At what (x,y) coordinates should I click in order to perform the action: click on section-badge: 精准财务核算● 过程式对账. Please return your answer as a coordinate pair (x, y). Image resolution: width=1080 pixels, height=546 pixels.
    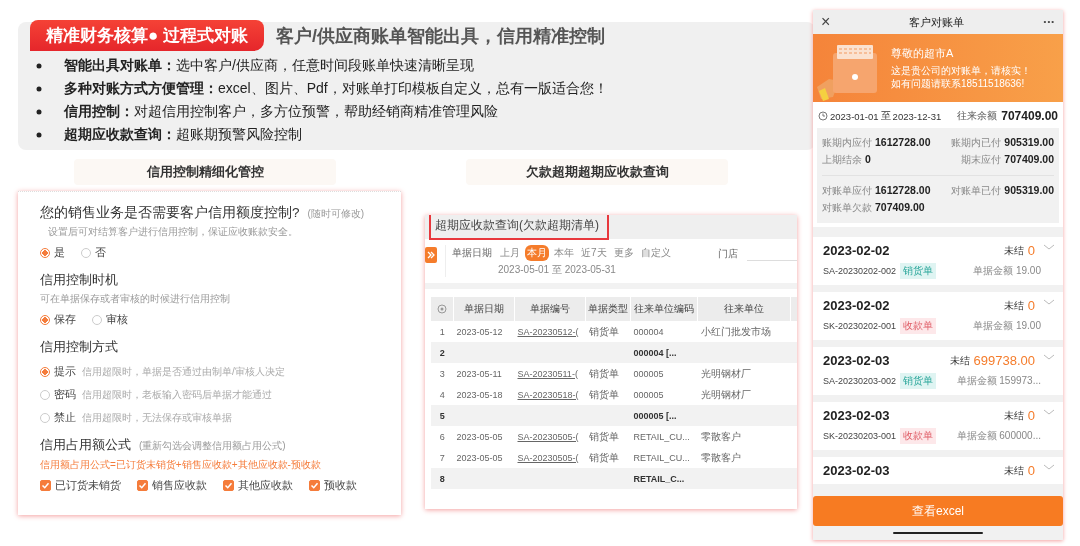
    Looking at the image, I should click on (147, 35).